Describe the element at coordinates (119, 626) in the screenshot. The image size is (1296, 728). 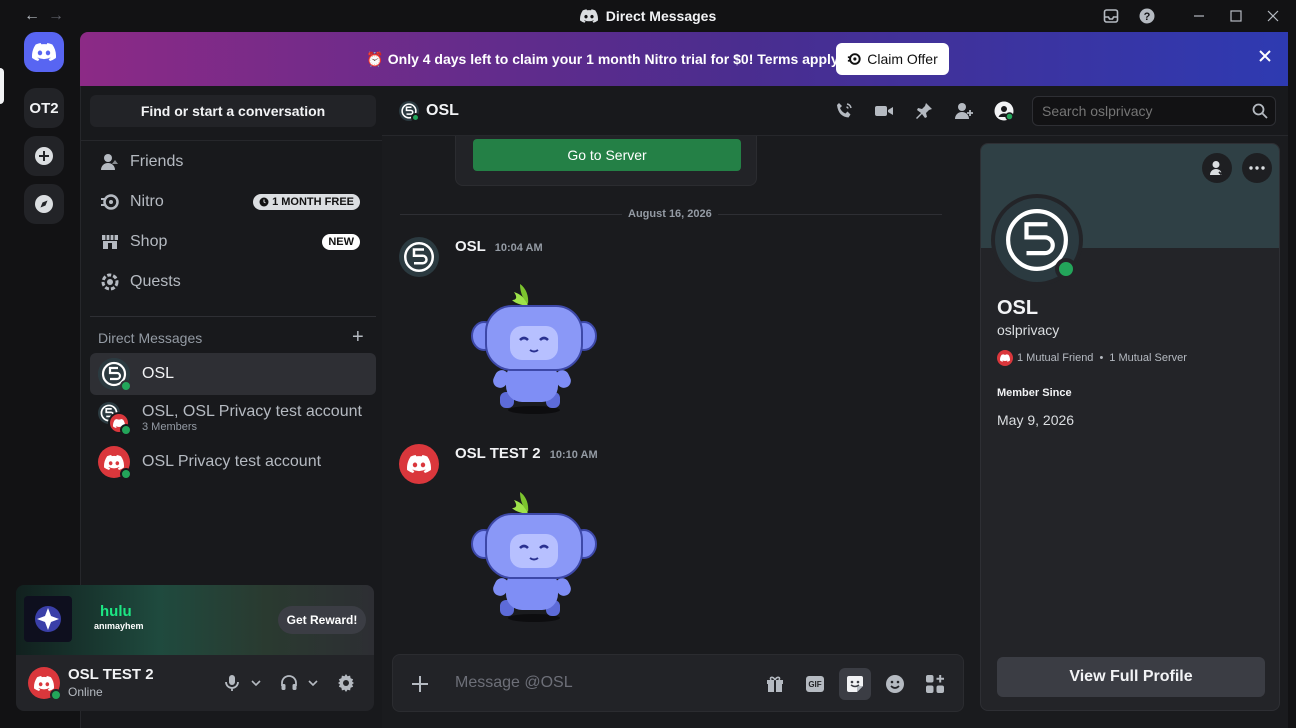
I see `animayhem-logo: anımayhem` at that location.